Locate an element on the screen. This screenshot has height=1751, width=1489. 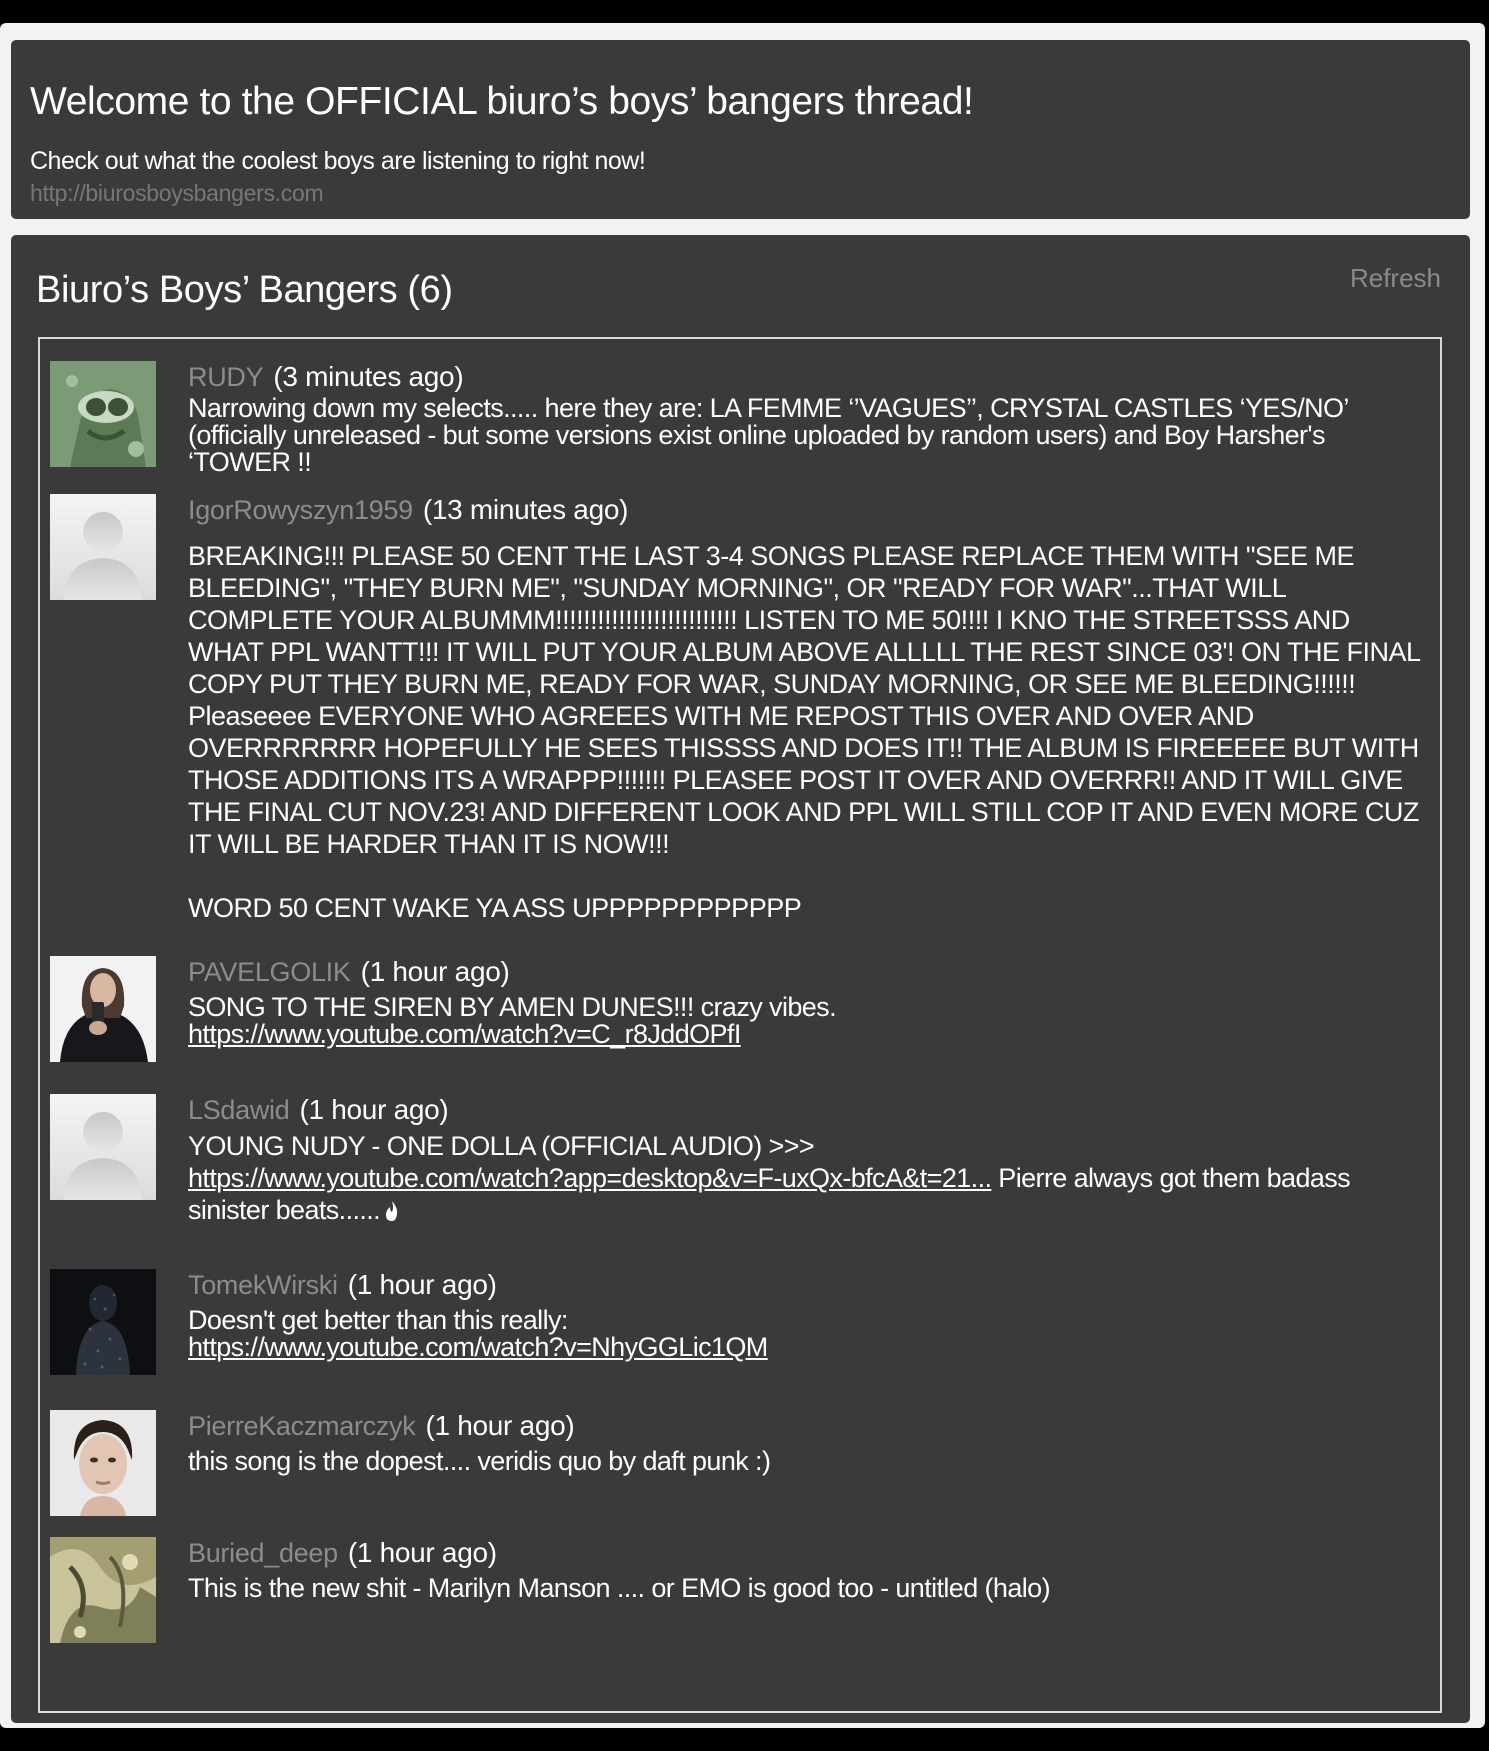
post-username: RUDY is located at coordinates (226, 377).